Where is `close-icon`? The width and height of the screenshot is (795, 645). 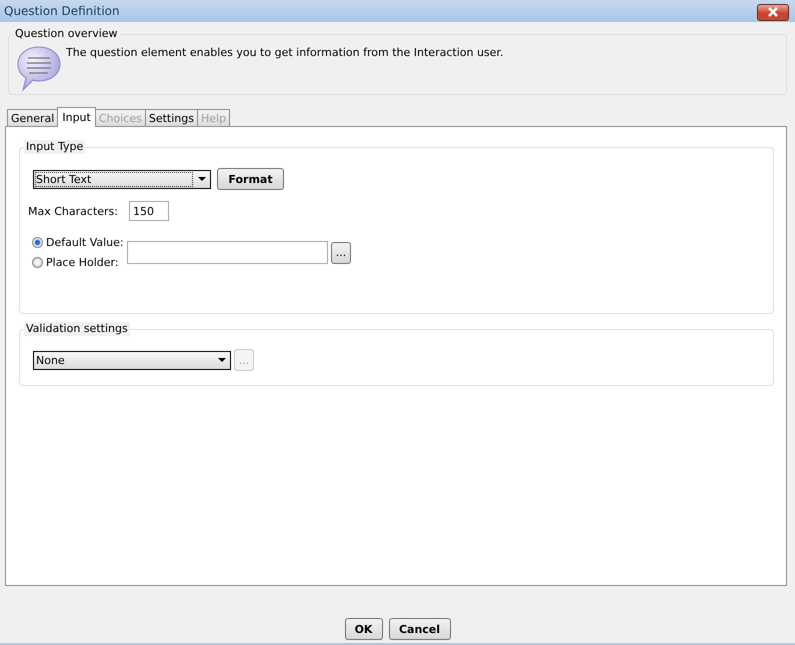 close-icon is located at coordinates (773, 12).